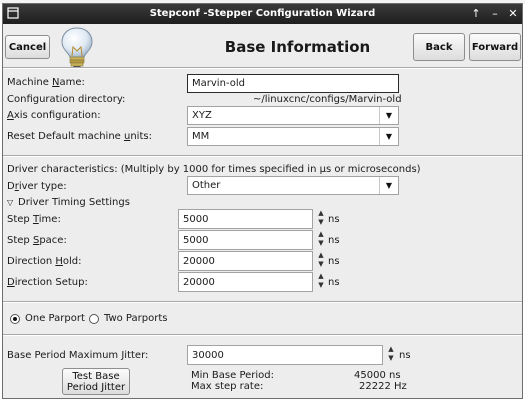 This screenshot has height=401, width=525. Describe the element at coordinates (135, 318) in the screenshot. I see `two-parports-label: Two Parports` at that location.